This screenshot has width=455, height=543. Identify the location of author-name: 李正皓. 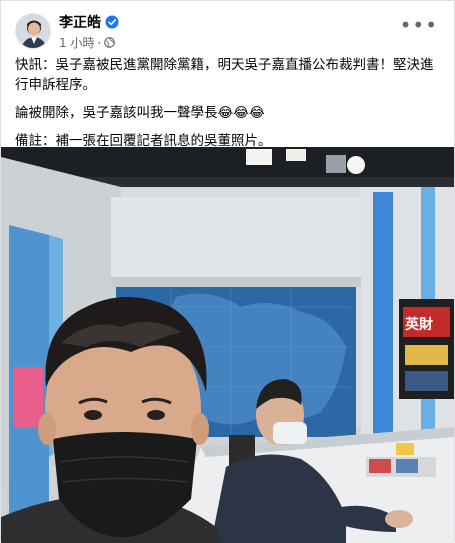
(80, 22).